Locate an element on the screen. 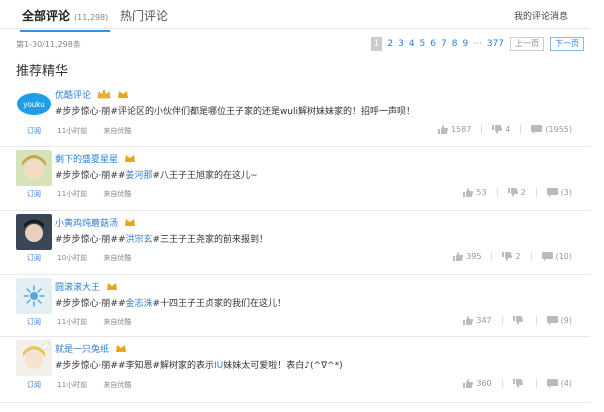 This screenshot has width=604, height=412. comment-actions: 1587 4 (1955) is located at coordinates (500, 129).